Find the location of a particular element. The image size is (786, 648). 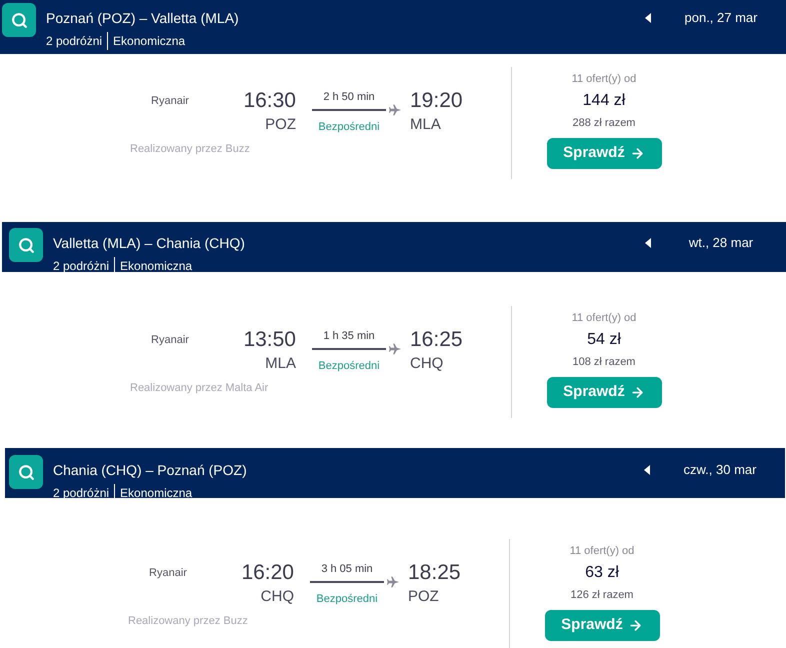

total-price: 288 zł razem is located at coordinates (604, 123).